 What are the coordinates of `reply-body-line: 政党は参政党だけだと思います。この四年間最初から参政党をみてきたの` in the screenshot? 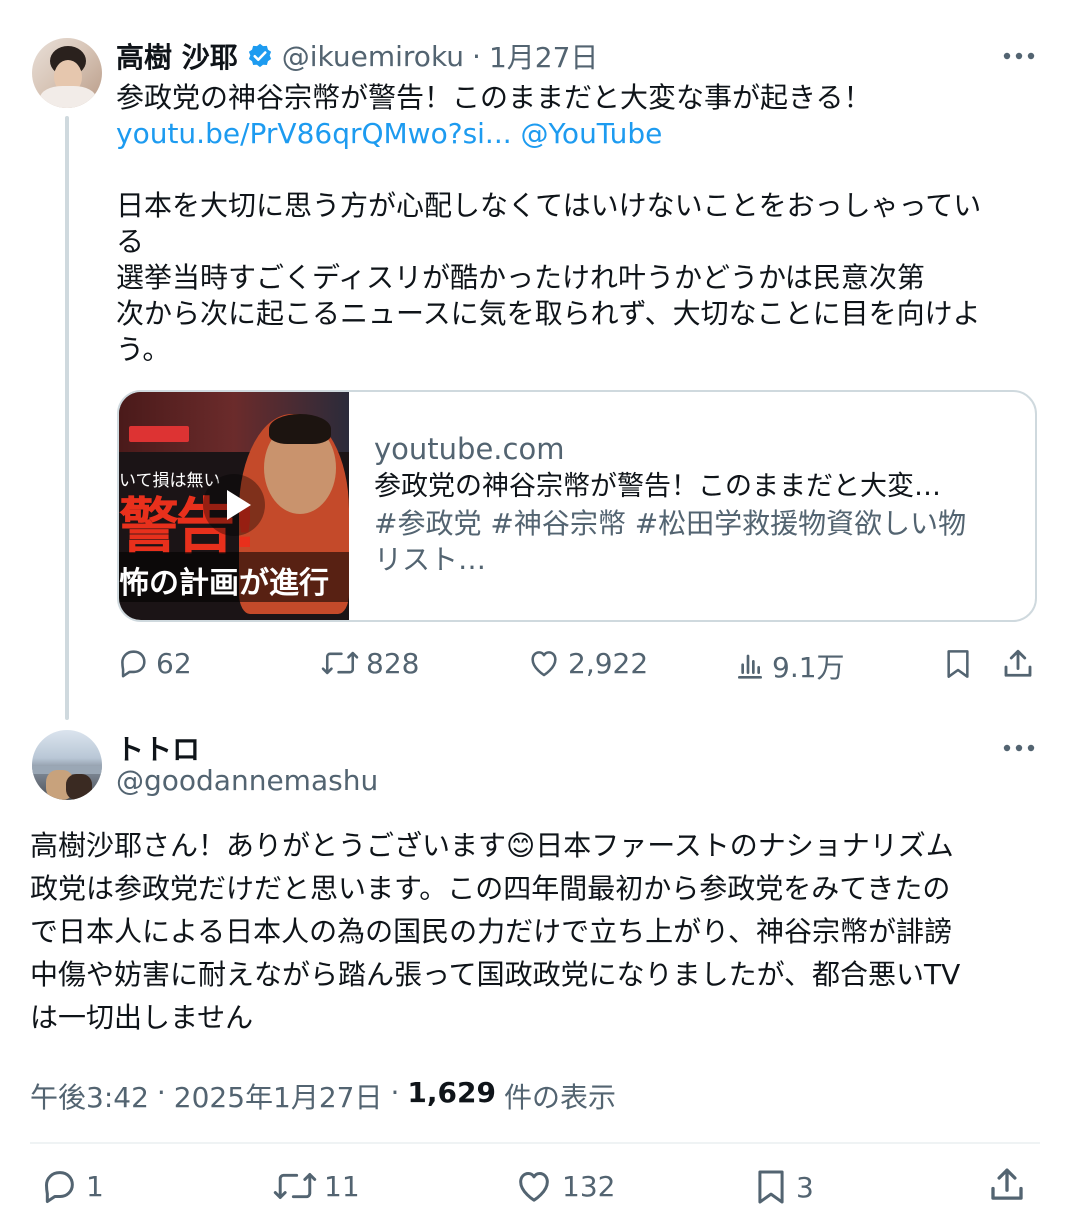 It's located at (490, 888).